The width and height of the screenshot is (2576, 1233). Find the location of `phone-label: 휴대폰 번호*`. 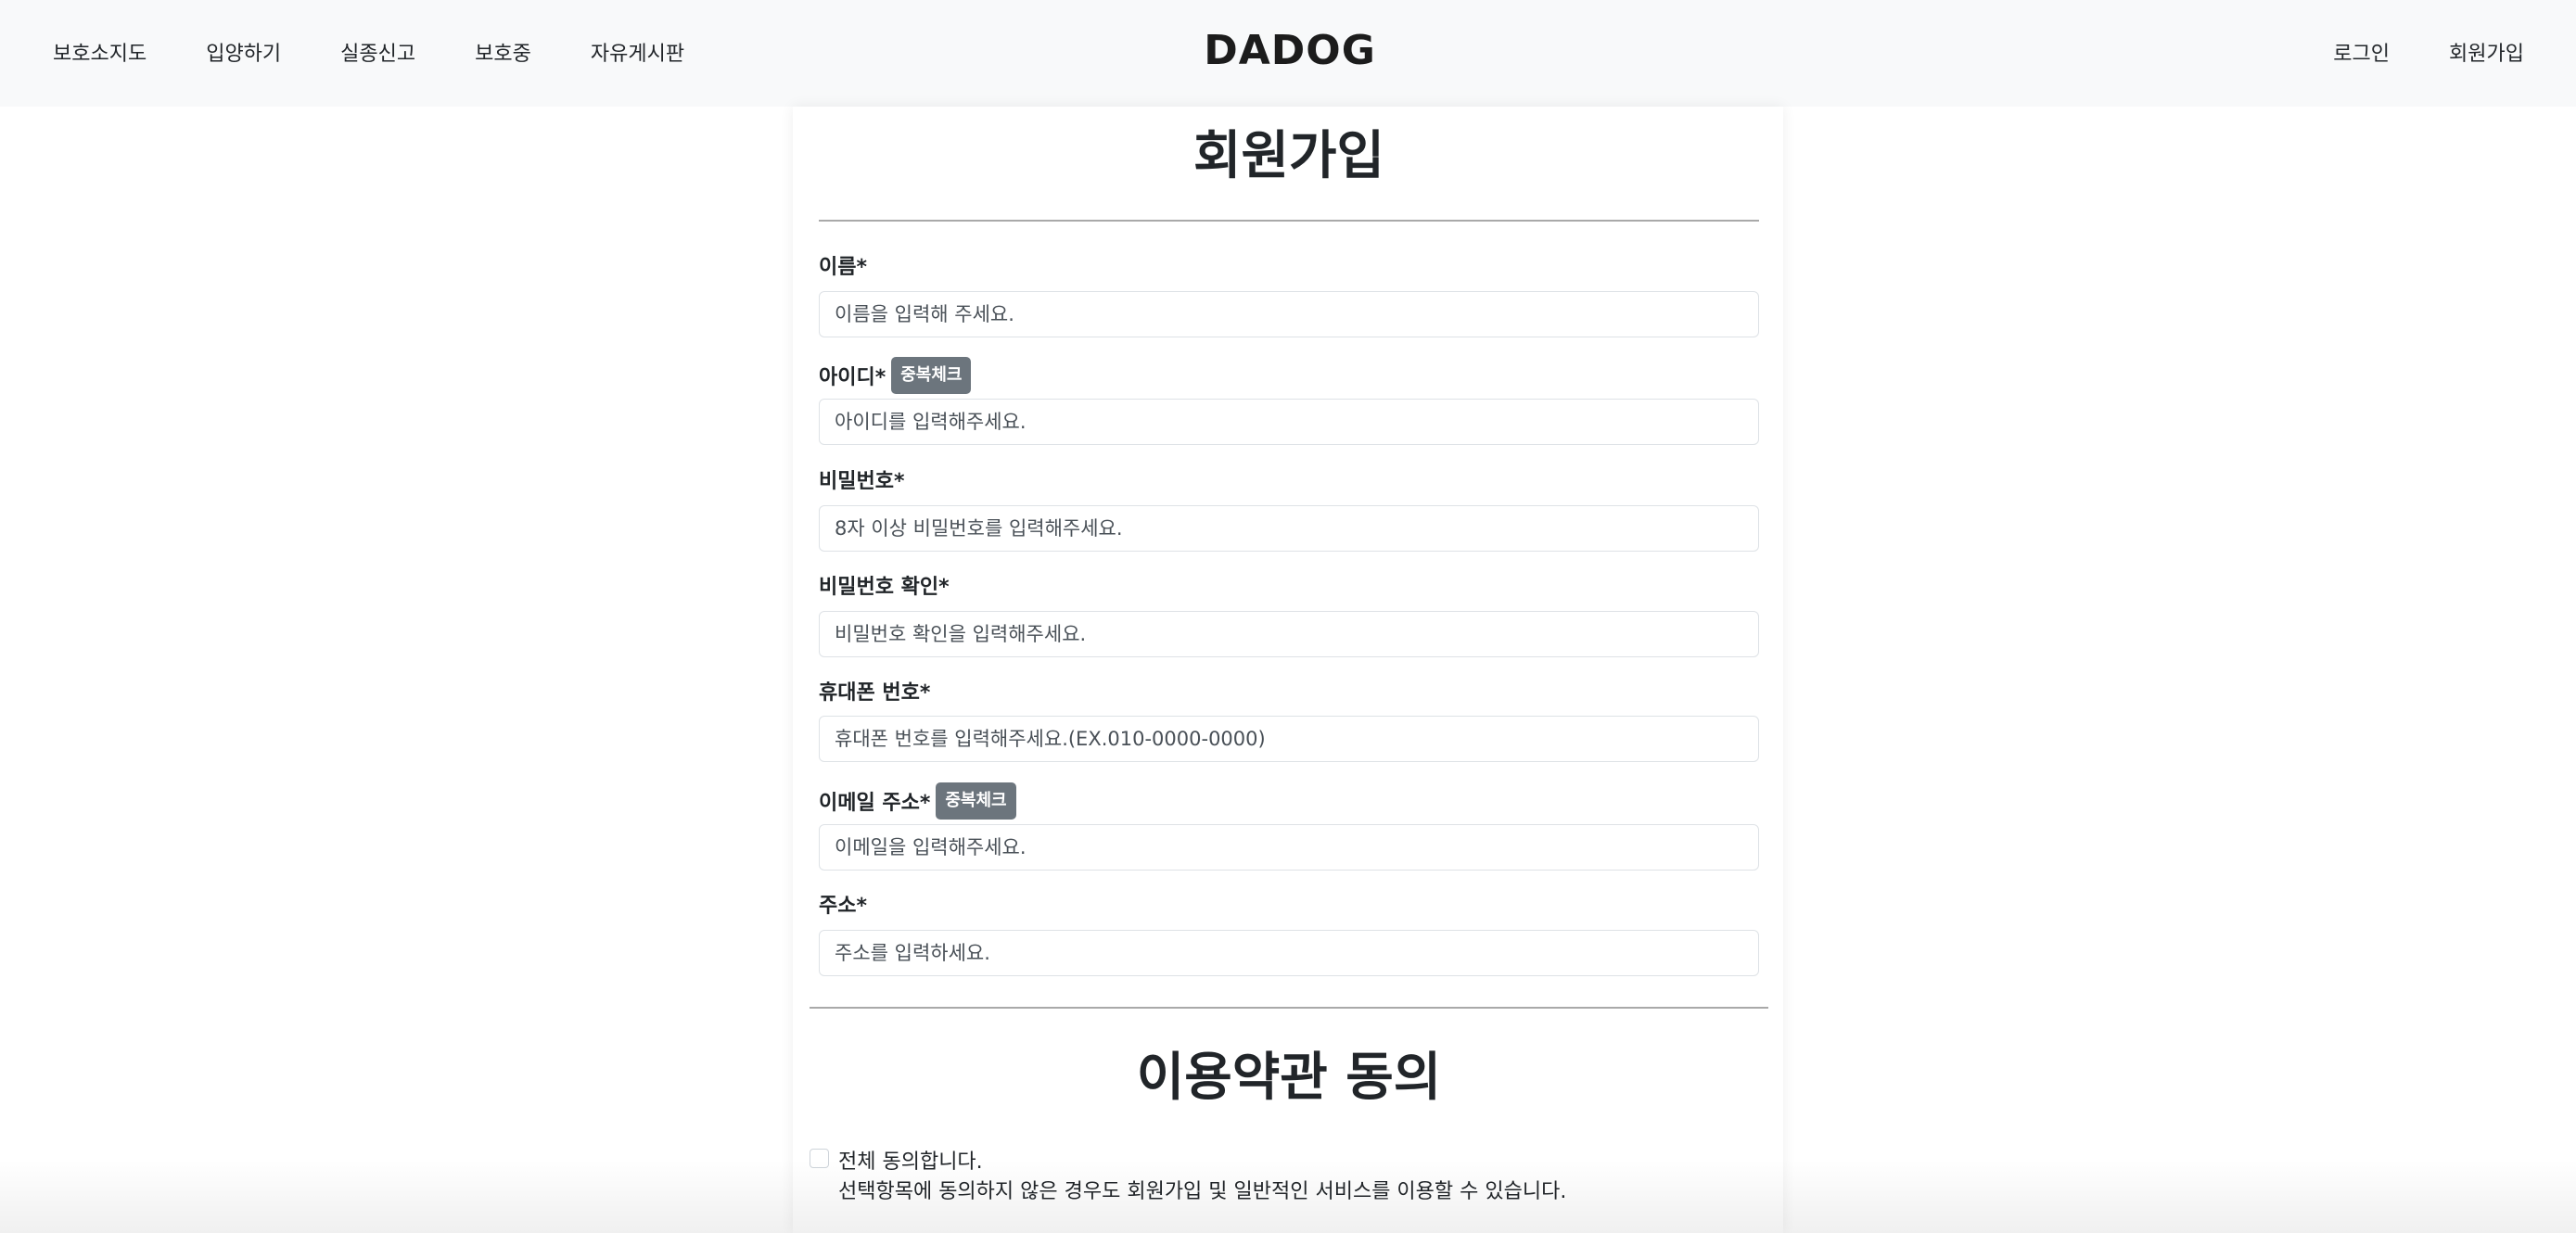

phone-label: 휴대폰 번호* is located at coordinates (874, 690).